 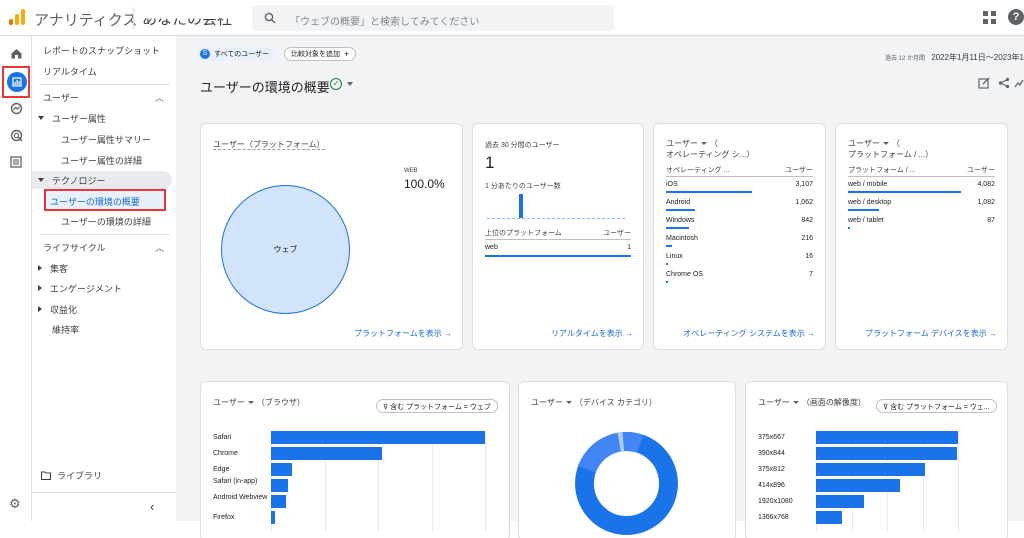 I want to click on reports-icon, so click(x=17, y=82).